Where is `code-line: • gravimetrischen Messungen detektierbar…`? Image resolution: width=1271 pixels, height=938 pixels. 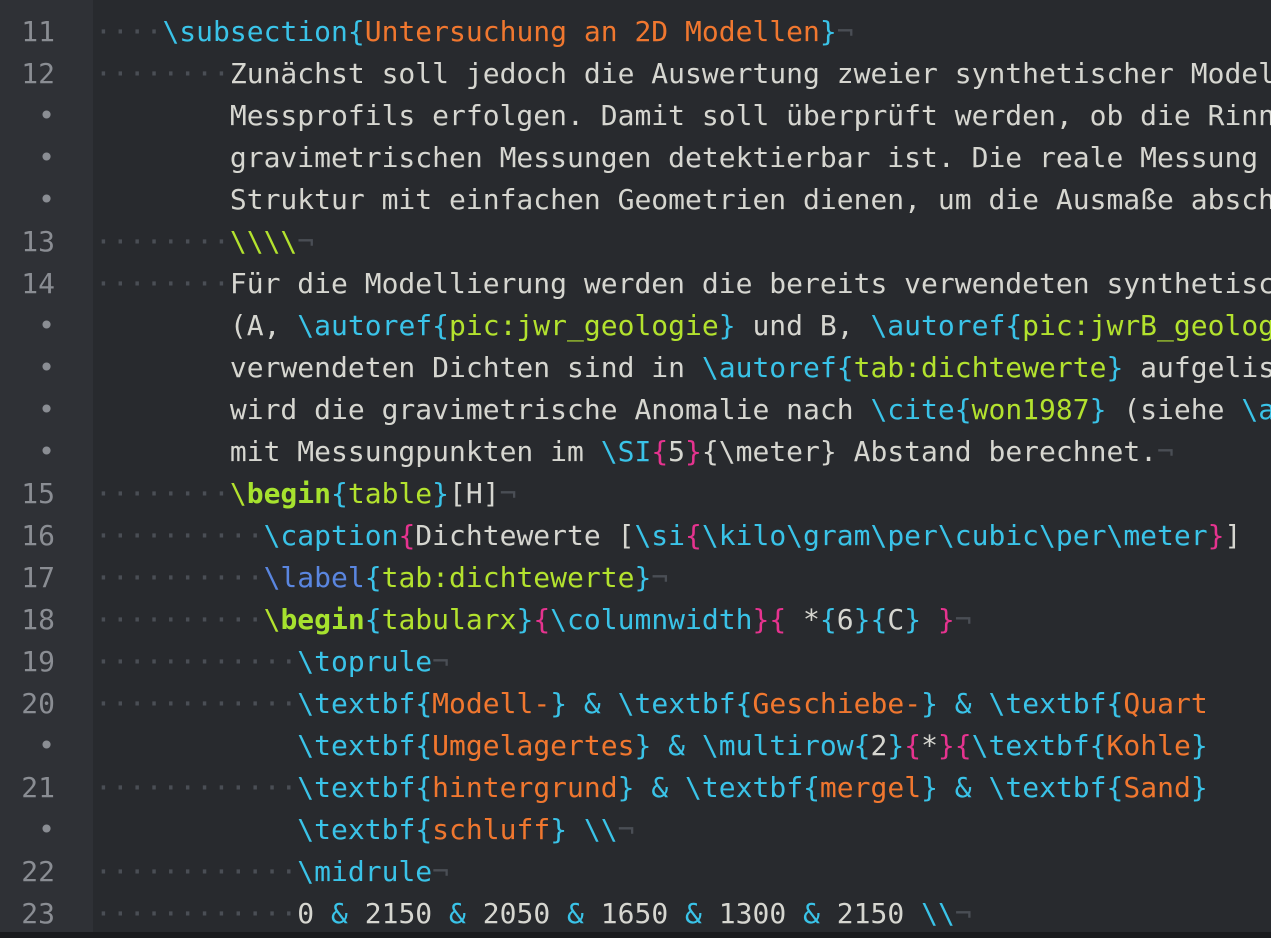 code-line: • gravimetrischen Messungen detektierbar… is located at coordinates (635, 158).